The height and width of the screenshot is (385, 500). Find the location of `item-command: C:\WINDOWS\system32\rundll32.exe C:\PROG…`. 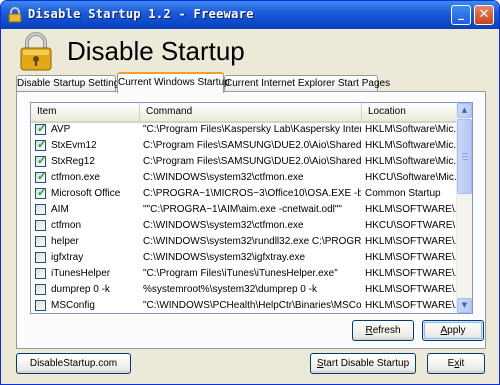

item-command: C:\WINDOWS\system32\rundll32.exe C:\PROG… is located at coordinates (252, 241).